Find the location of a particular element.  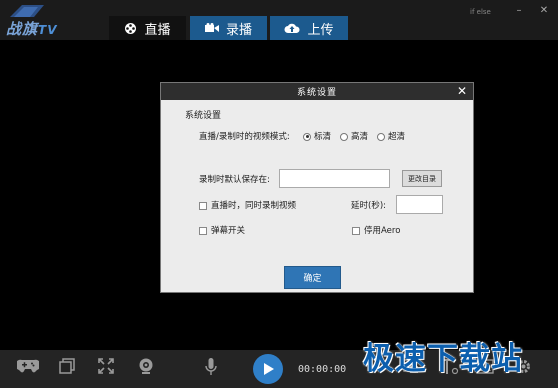

microphone-icon is located at coordinates (211, 367).